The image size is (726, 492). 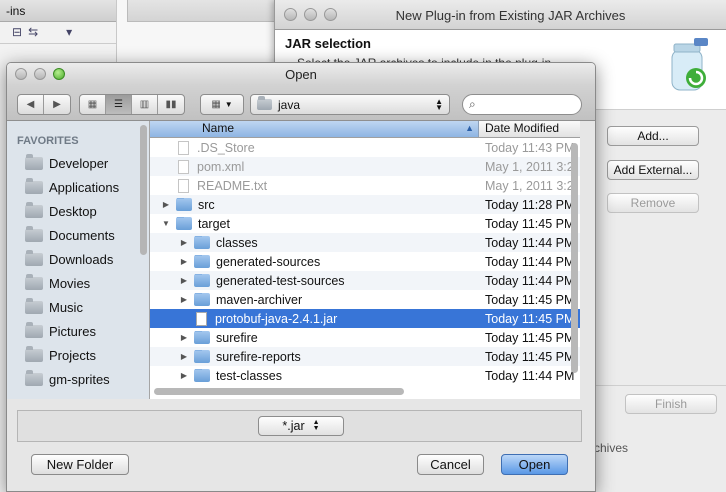 What do you see at coordinates (48, 141) in the screenshot?
I see `sidebar-section-favorites: FAVORITES` at bounding box center [48, 141].